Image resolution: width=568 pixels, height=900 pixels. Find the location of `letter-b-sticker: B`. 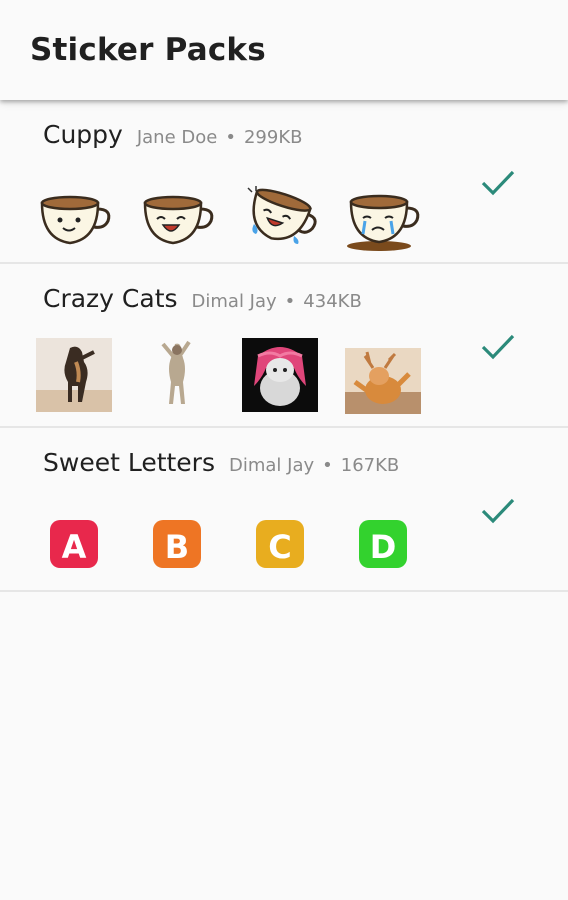

letter-b-sticker: B is located at coordinates (177, 544).